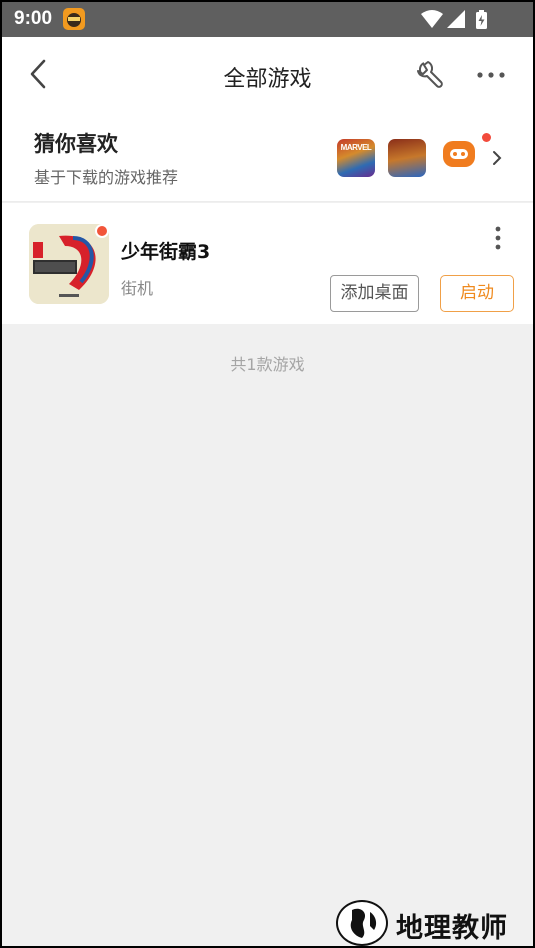 The width and height of the screenshot is (535, 948). I want to click on watermark-text: 地理教师, so click(452, 928).